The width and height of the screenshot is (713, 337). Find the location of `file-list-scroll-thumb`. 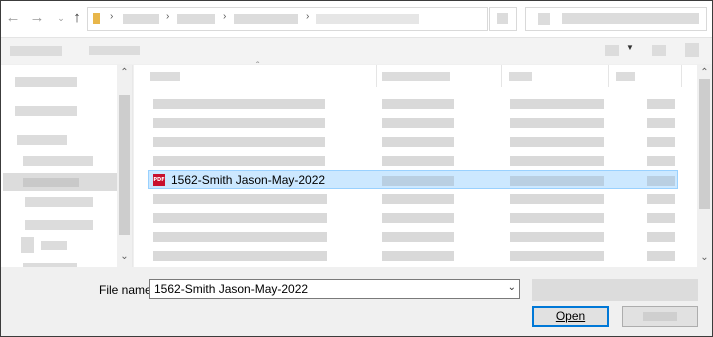

file-list-scroll-thumb is located at coordinates (704, 144).